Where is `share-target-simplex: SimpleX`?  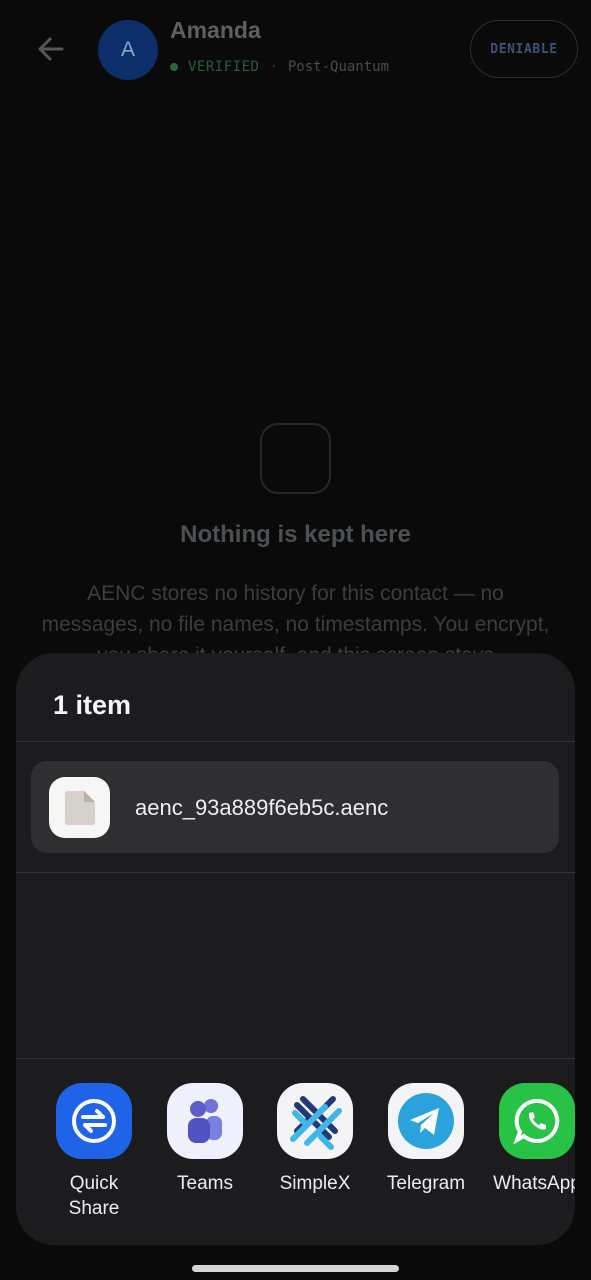 share-target-simplex: SimpleX is located at coordinates (315, 1139).